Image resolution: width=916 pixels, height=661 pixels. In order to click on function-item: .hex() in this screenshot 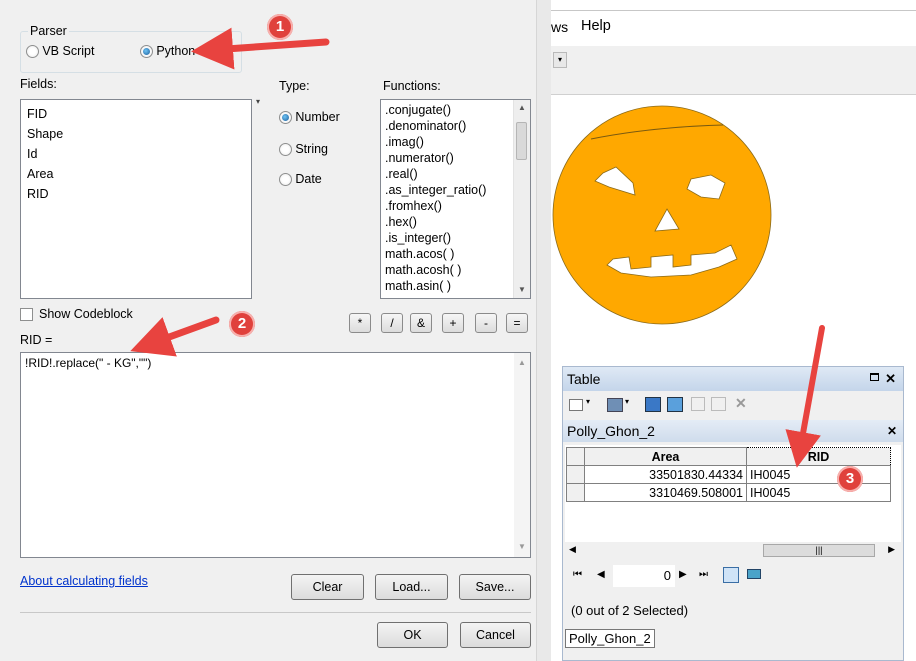, I will do `click(455, 222)`.